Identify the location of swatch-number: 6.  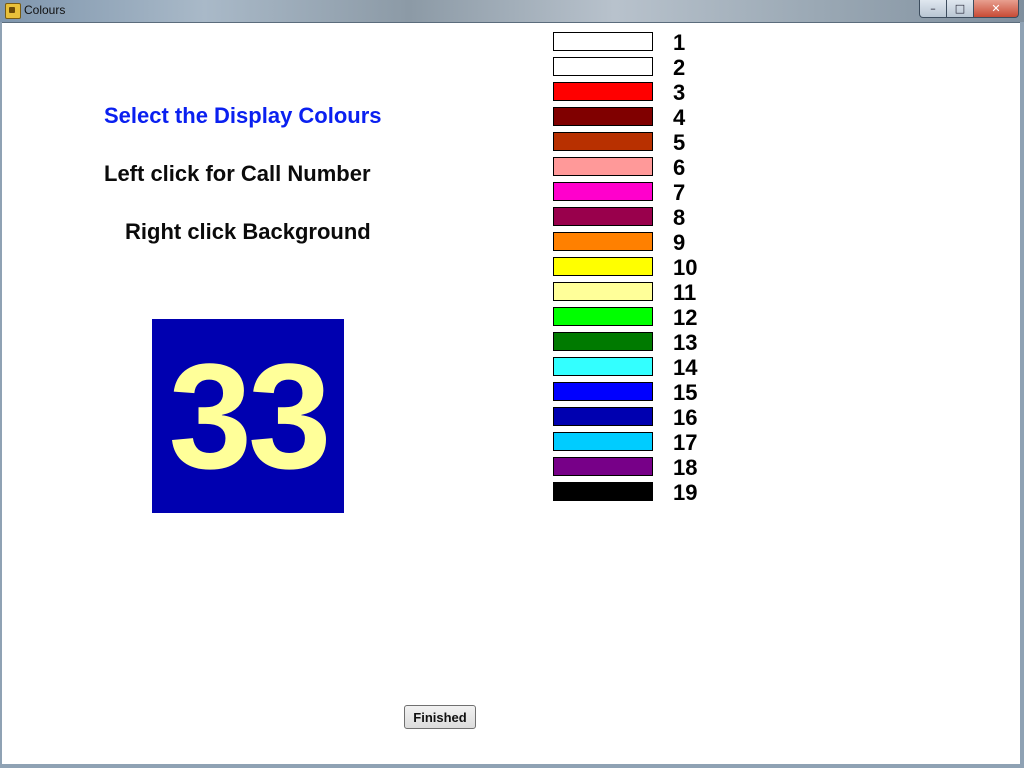
(679, 167).